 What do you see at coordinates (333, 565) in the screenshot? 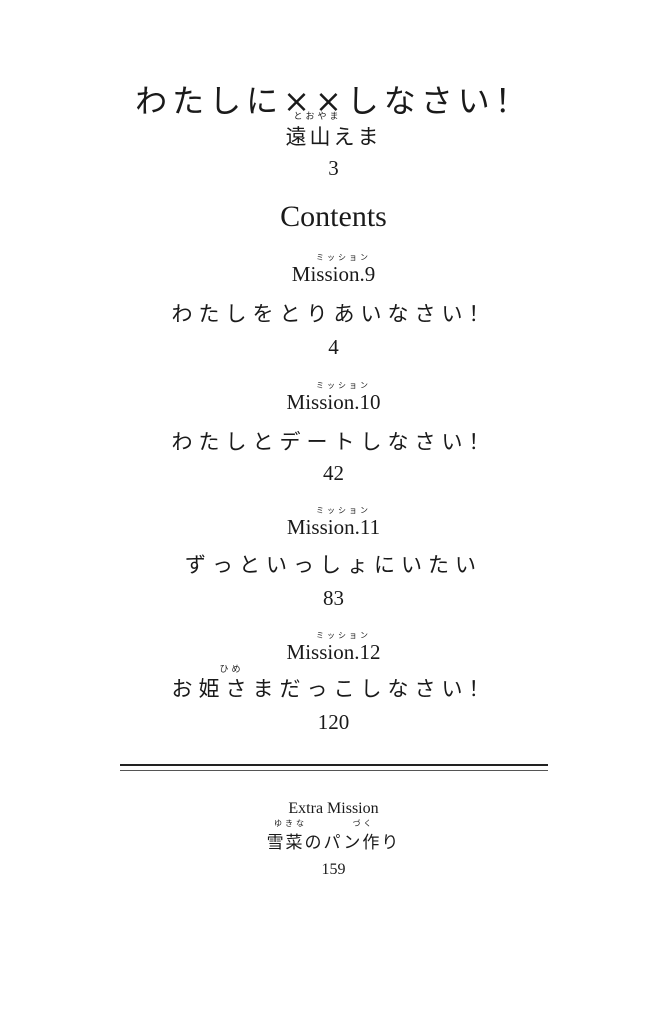
I see `chapter-title: ずっといっしょにいたい` at bounding box center [333, 565].